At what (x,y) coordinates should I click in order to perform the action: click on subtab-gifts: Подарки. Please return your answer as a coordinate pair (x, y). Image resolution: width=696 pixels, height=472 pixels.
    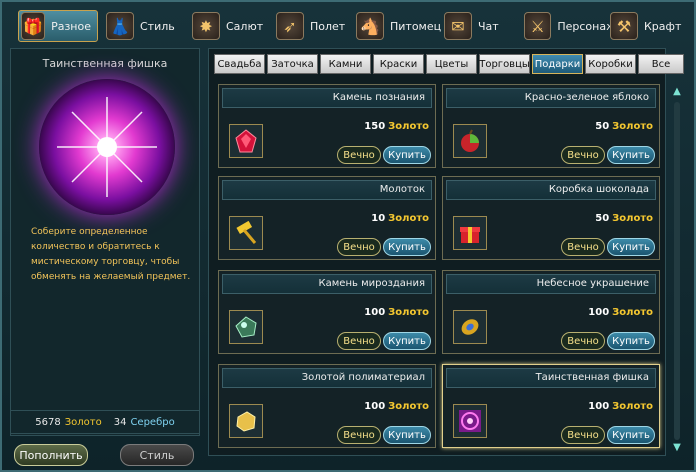
    Looking at the image, I should click on (557, 64).